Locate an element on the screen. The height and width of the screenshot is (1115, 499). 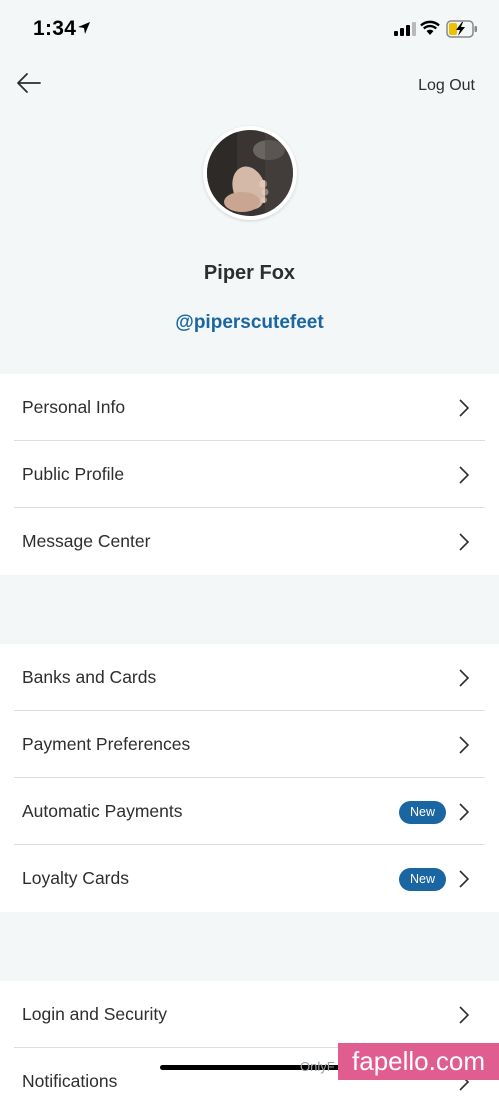
row-public-profile: Public Profile is located at coordinates (249, 474).